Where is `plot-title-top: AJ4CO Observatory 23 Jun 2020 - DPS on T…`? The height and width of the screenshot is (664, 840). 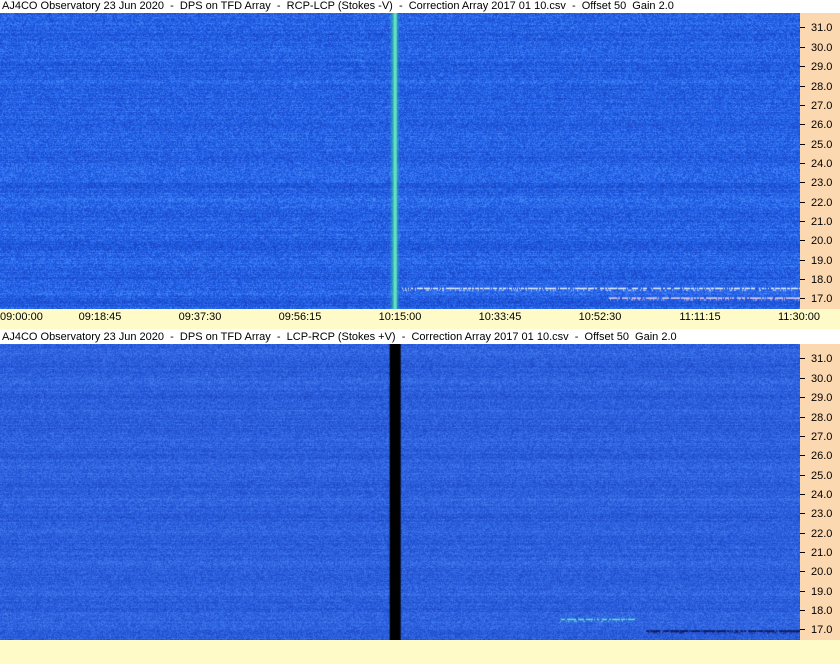
plot-title-top: AJ4CO Observatory 23 Jun 2020 - DPS on T… is located at coordinates (338, 6).